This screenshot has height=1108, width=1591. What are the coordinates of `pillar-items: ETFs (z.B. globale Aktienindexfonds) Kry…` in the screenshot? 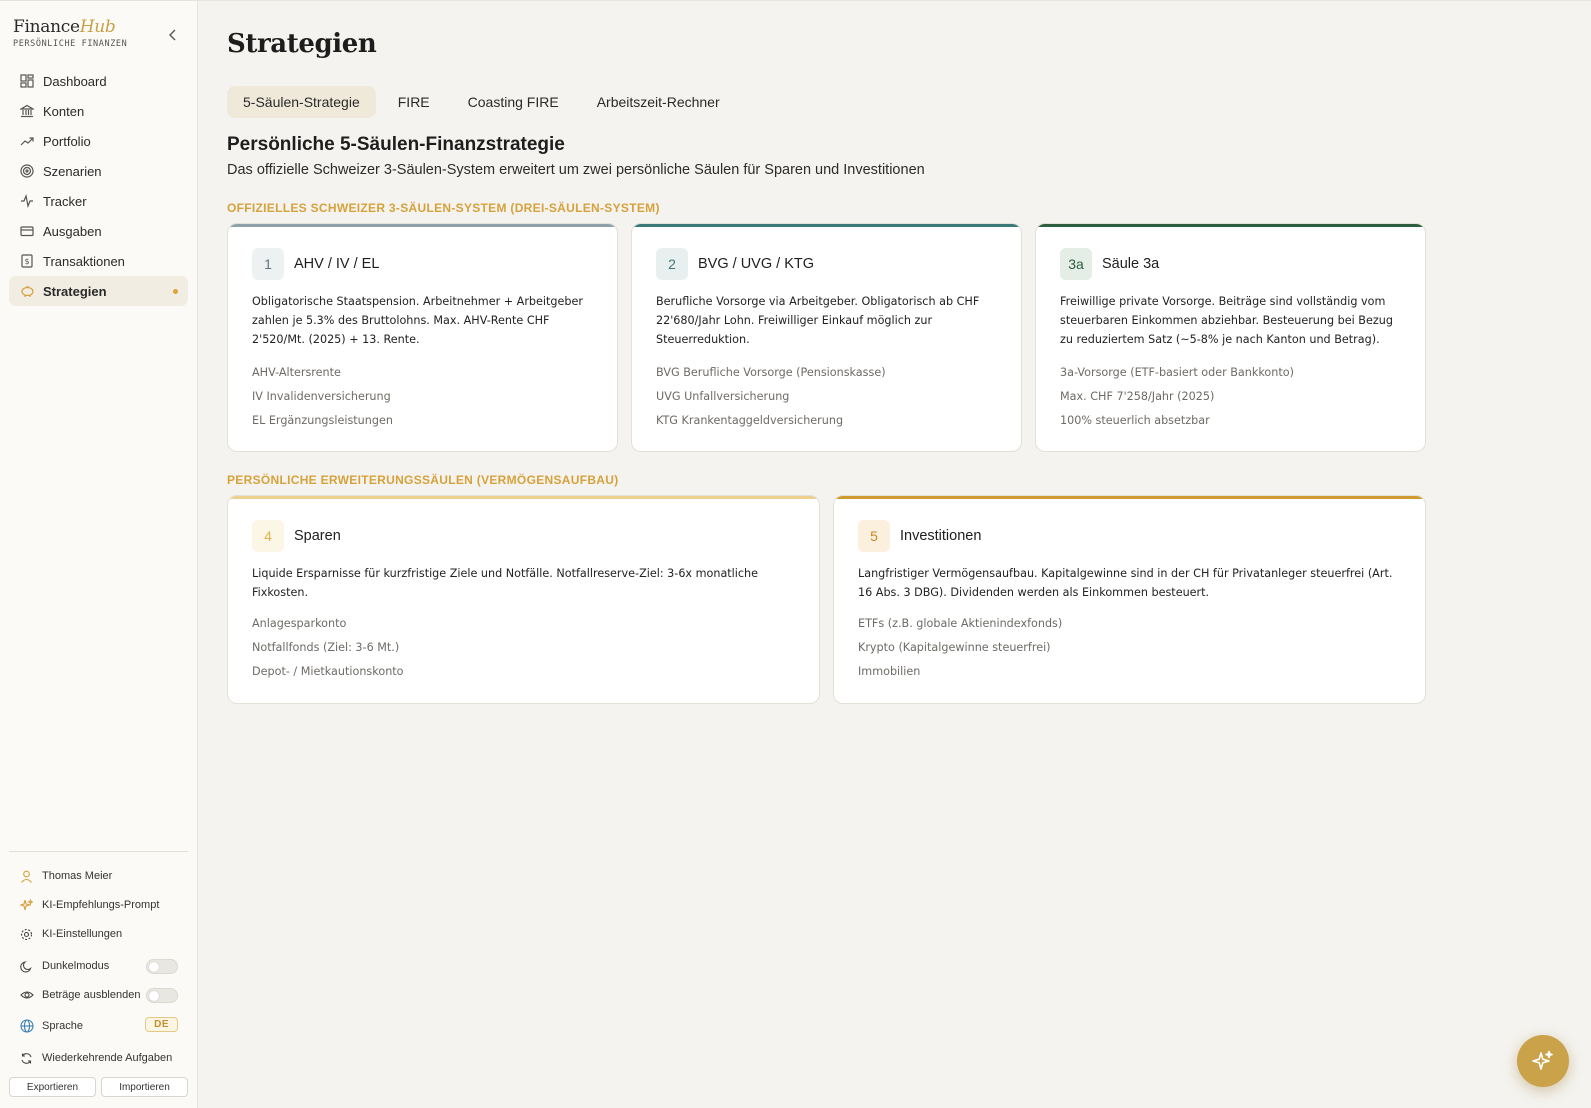 It's located at (1131, 648).